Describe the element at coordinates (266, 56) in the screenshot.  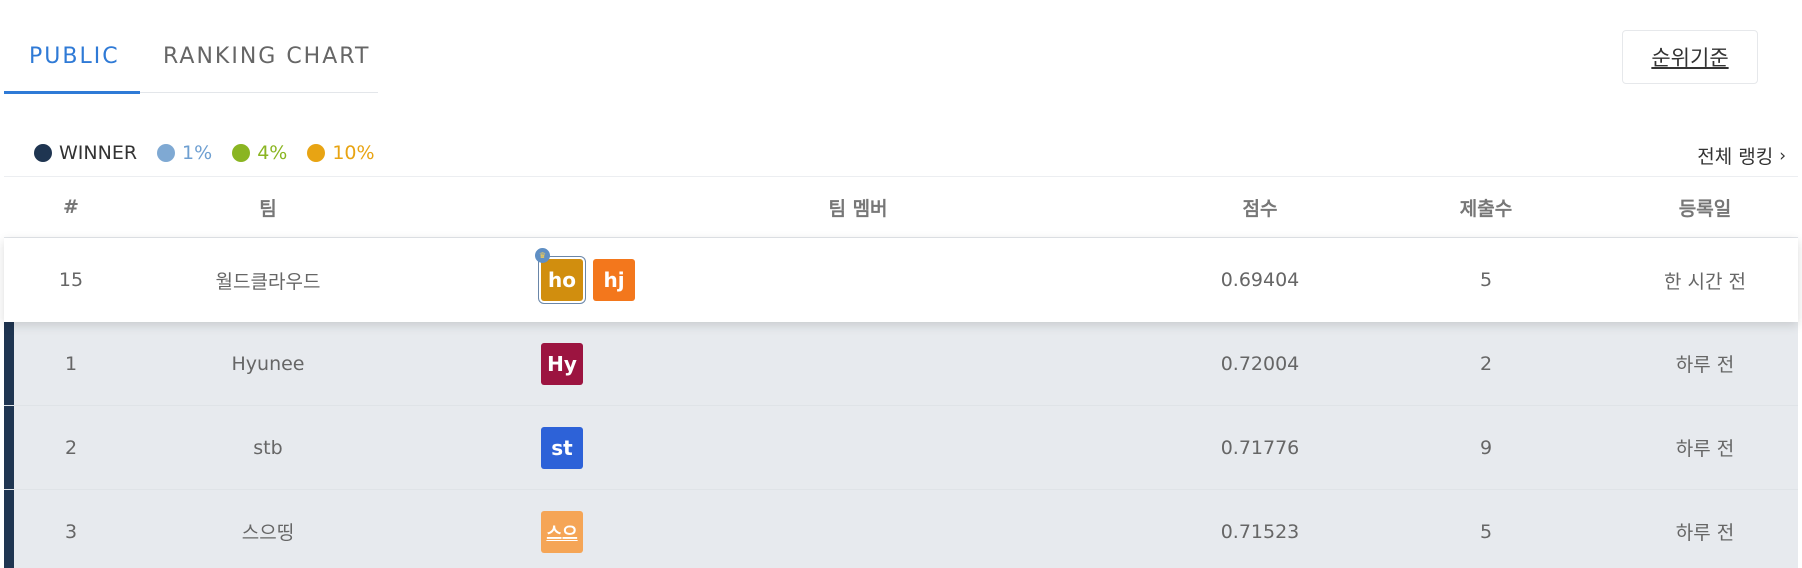
I see `tab-ranking-chart: RANKING CHART` at that location.